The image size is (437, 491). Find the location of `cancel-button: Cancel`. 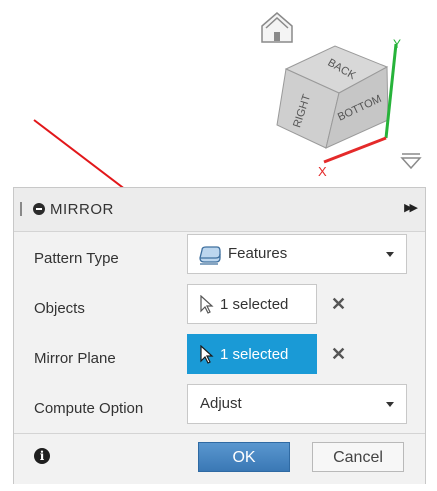

cancel-button: Cancel is located at coordinates (358, 457).